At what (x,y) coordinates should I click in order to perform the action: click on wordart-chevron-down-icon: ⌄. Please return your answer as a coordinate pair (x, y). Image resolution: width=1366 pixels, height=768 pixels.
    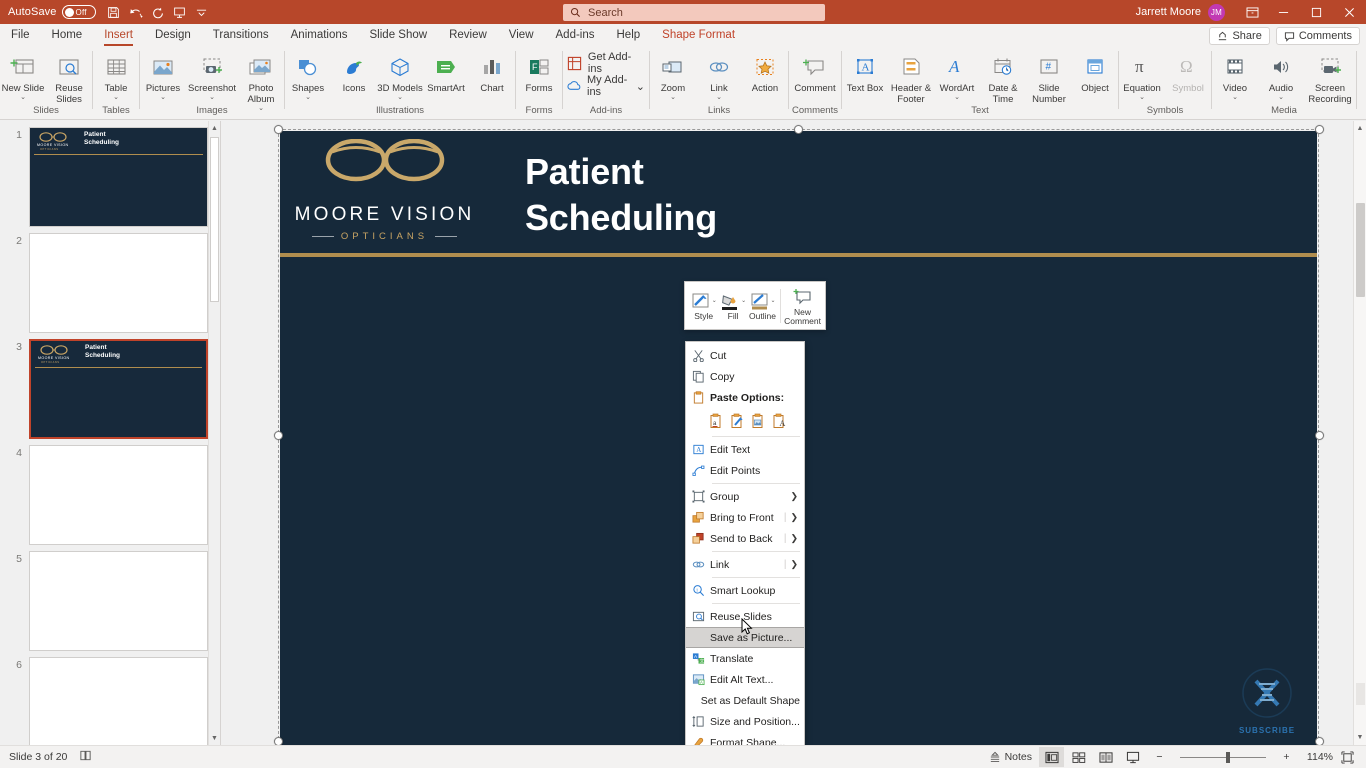
    Looking at the image, I should click on (957, 97).